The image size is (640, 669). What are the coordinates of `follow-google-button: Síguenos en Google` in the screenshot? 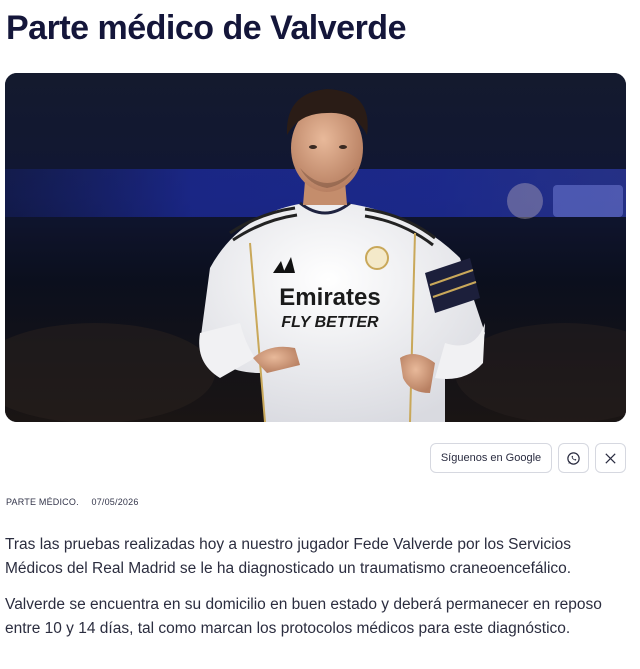 It's located at (491, 458).